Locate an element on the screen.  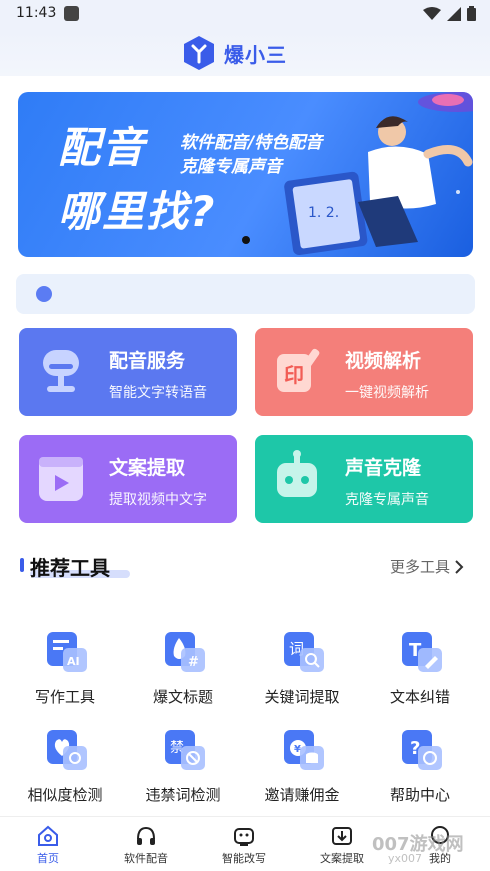
speaker-icon is located at coordinates (44, 294).